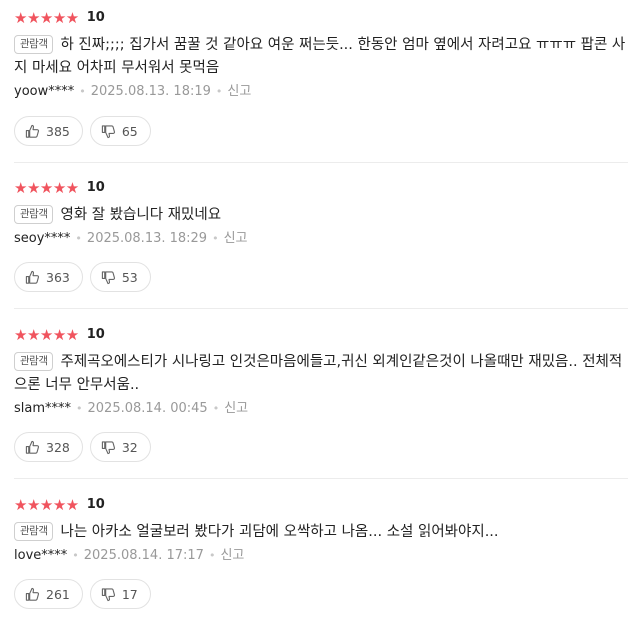 This screenshot has width=633, height=620. I want to click on vote-buttons: 363 53, so click(82, 277).